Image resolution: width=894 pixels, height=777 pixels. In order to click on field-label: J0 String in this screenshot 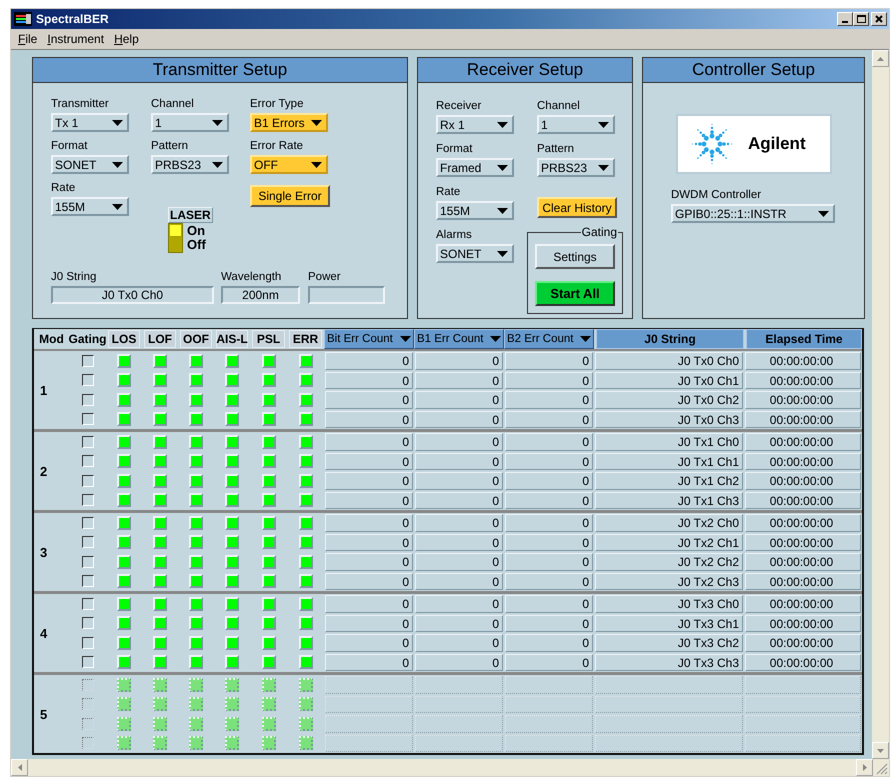, I will do `click(74, 277)`.